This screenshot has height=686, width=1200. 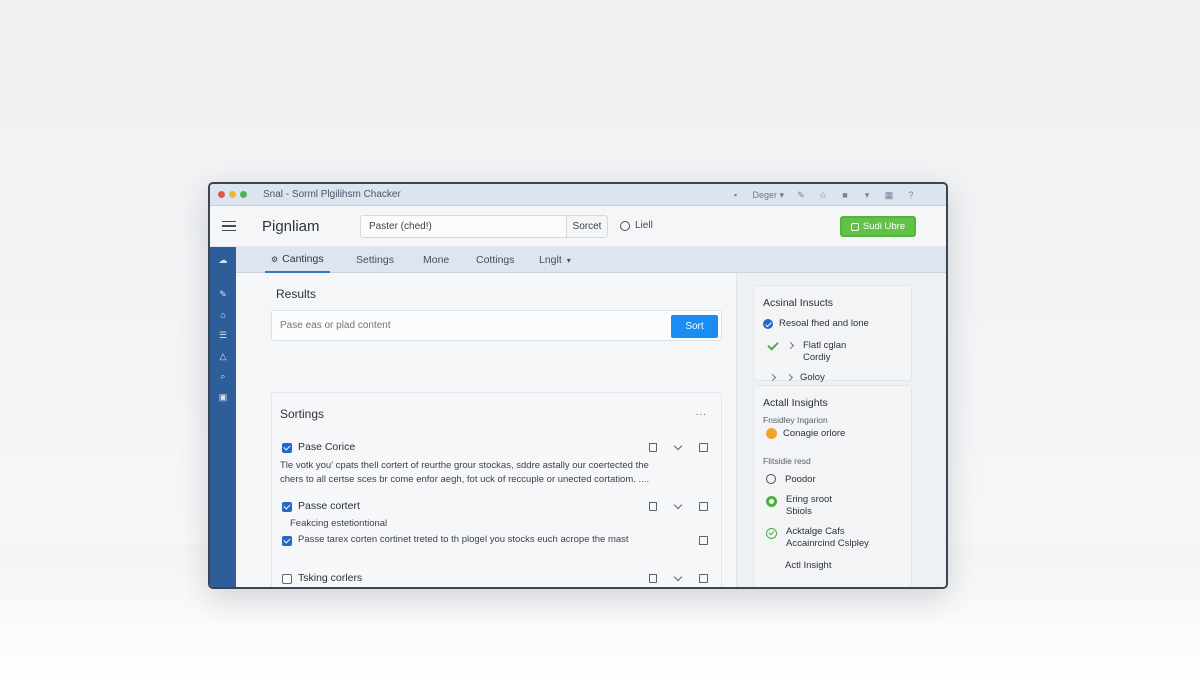 I want to click on insight-label: Cordiy, so click(x=817, y=357).